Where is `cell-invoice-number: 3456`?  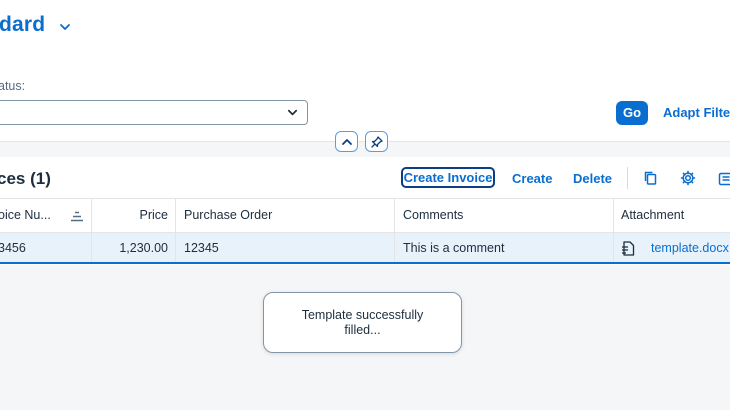 cell-invoice-number: 3456 is located at coordinates (13, 248).